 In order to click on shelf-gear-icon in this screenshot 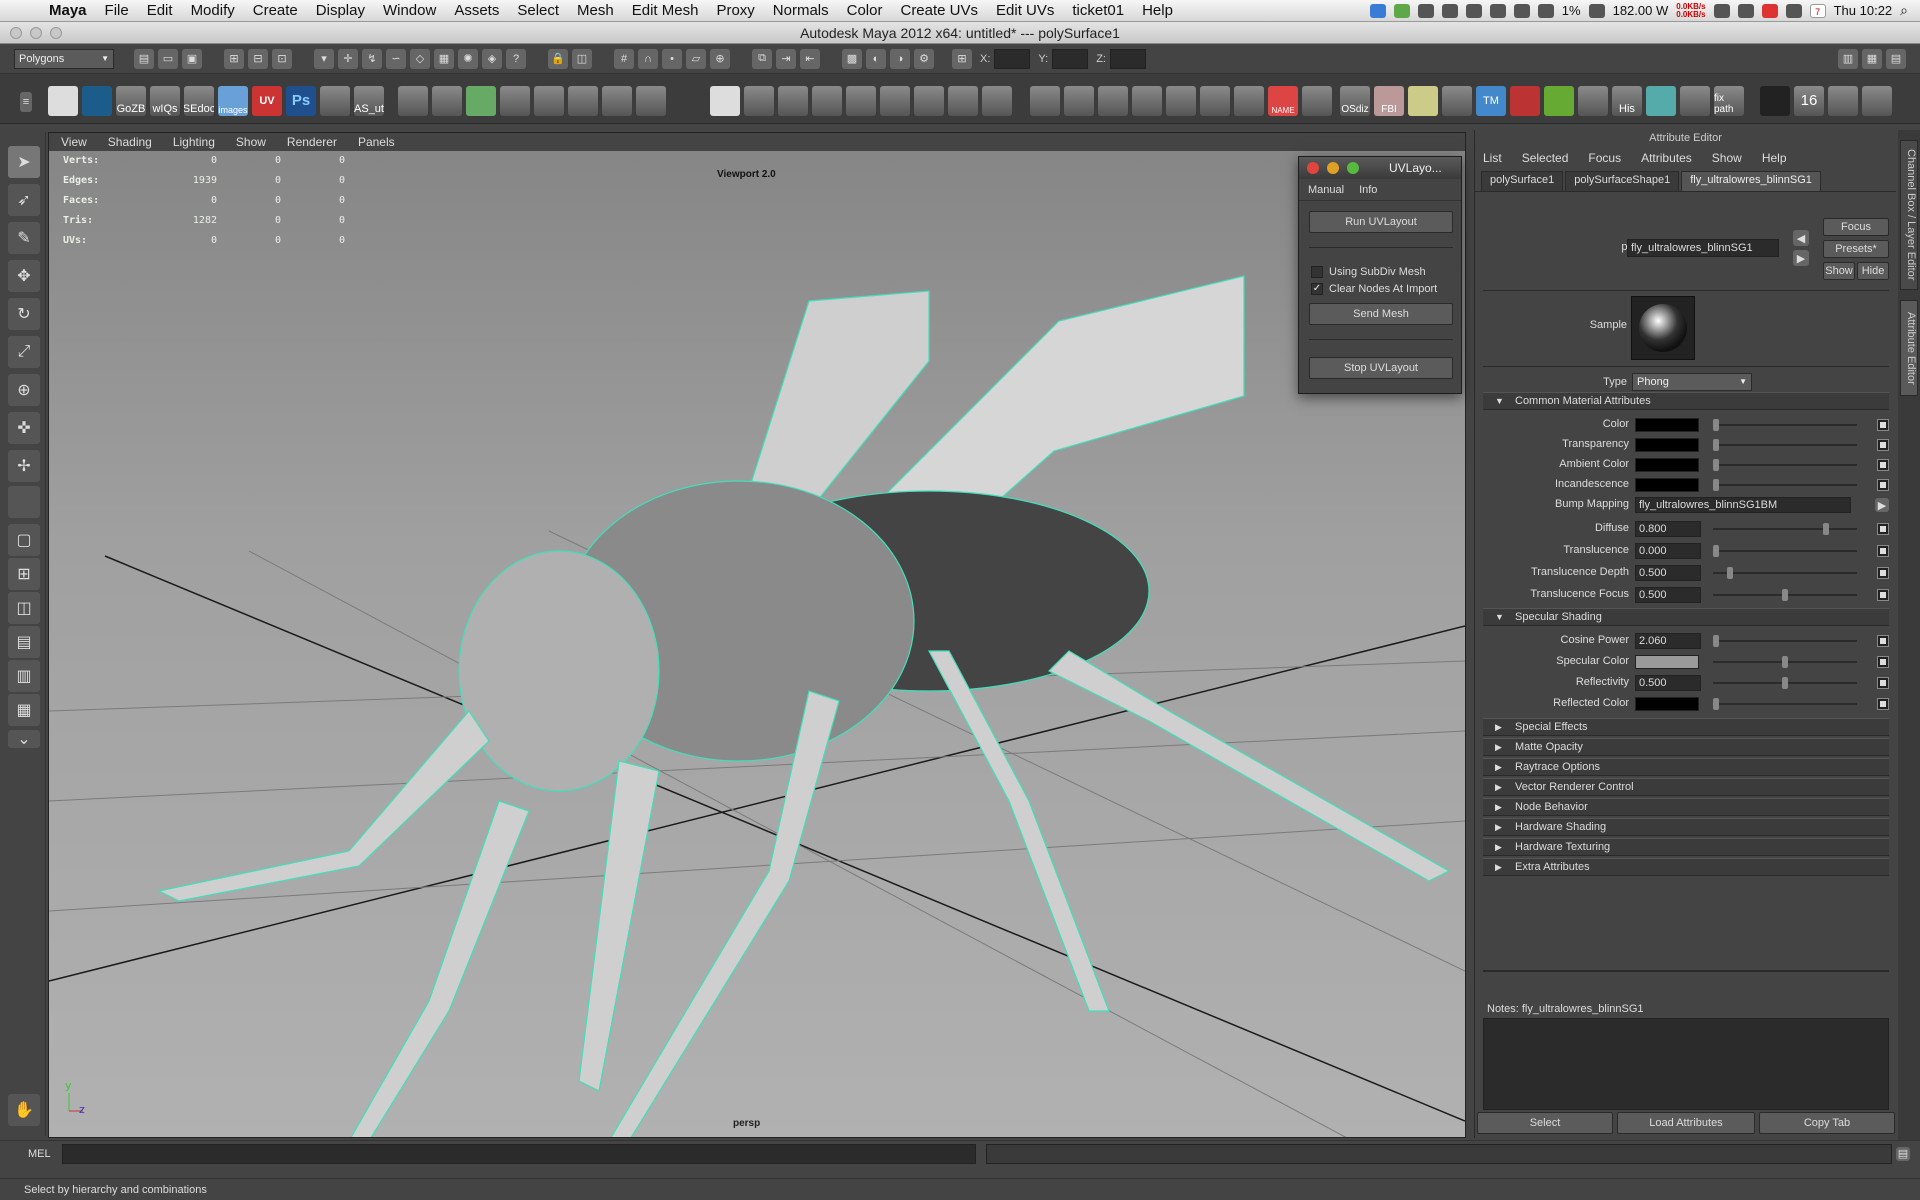, I will do `click(1079, 101)`.